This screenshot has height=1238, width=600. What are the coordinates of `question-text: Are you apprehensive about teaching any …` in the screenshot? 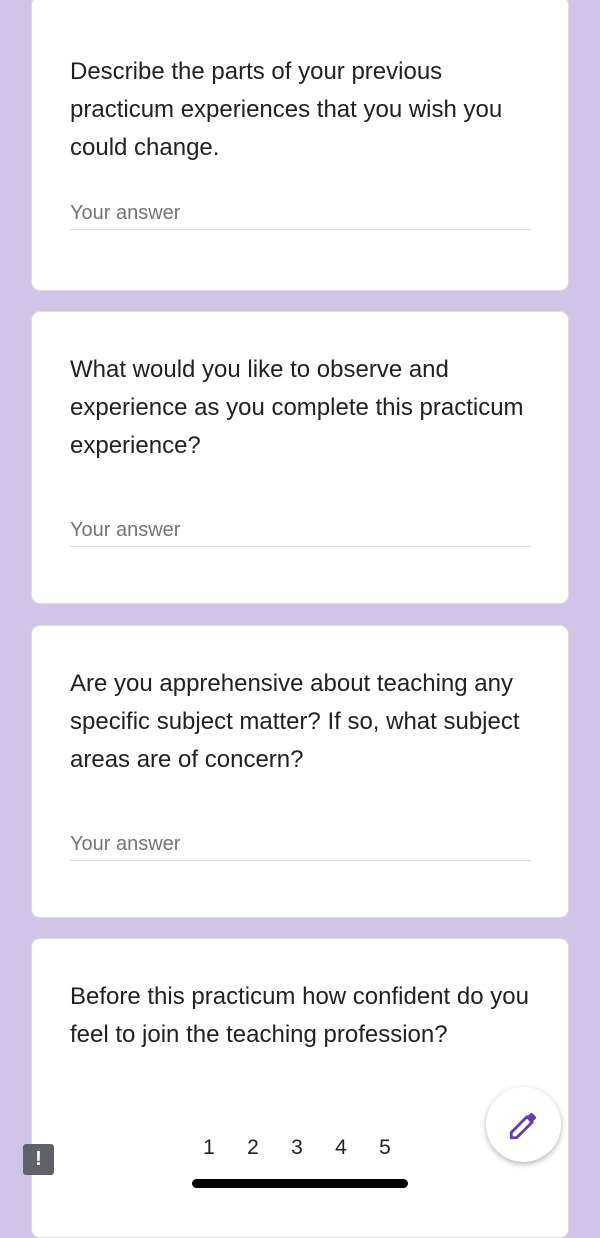 It's located at (295, 721).